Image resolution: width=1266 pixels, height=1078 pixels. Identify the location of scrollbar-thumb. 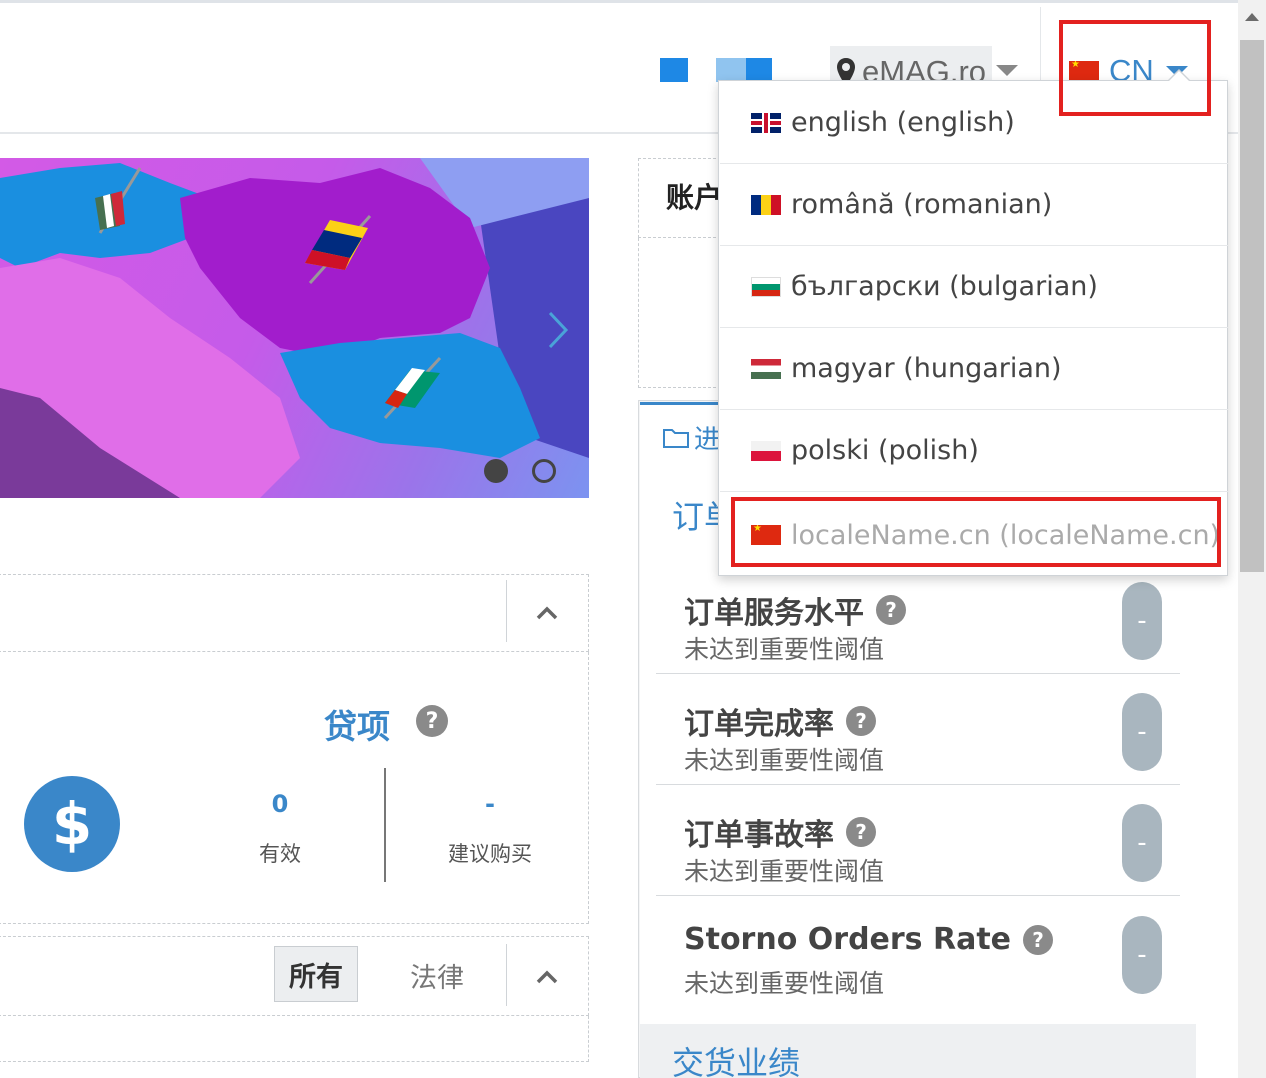
(1252, 306).